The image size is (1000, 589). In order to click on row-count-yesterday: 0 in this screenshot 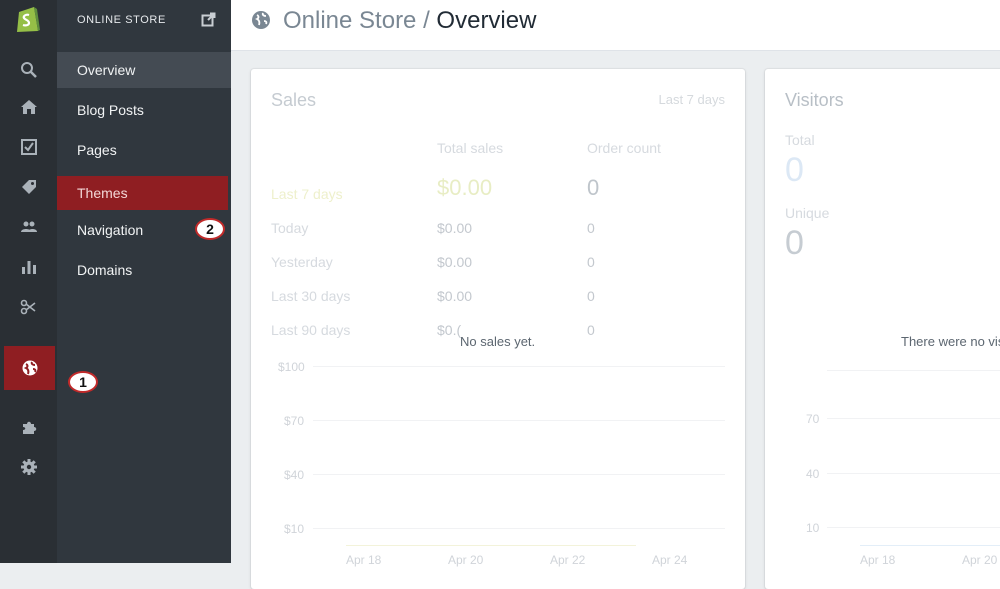, I will do `click(591, 262)`.